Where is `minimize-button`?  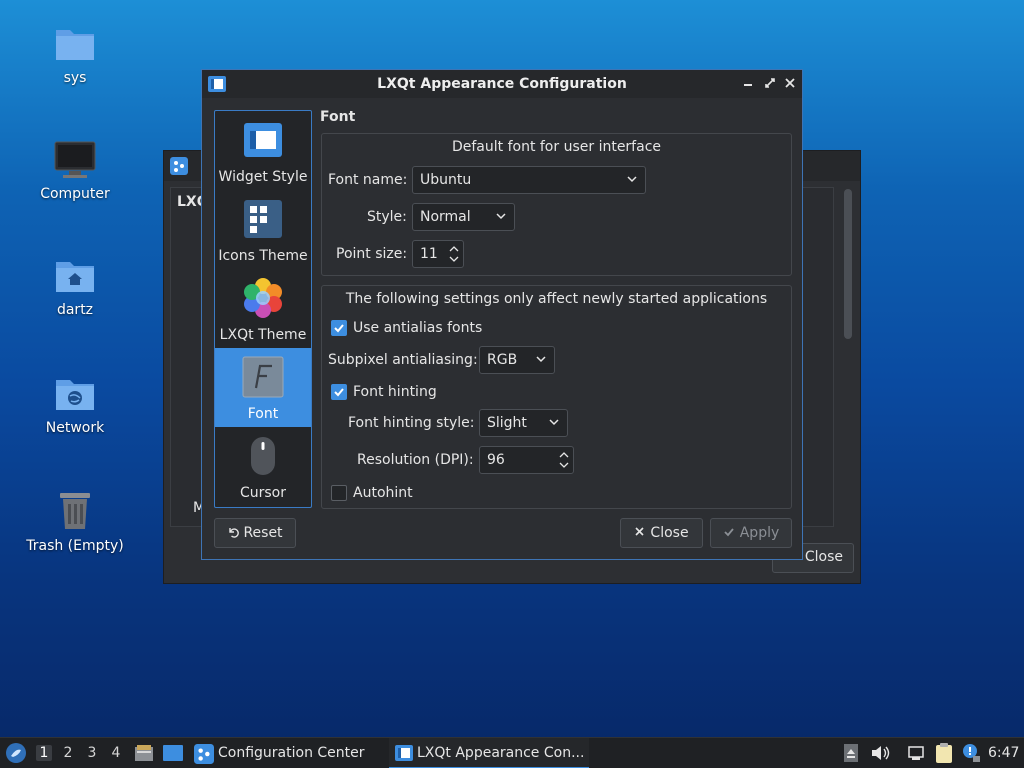 minimize-button is located at coordinates (748, 83).